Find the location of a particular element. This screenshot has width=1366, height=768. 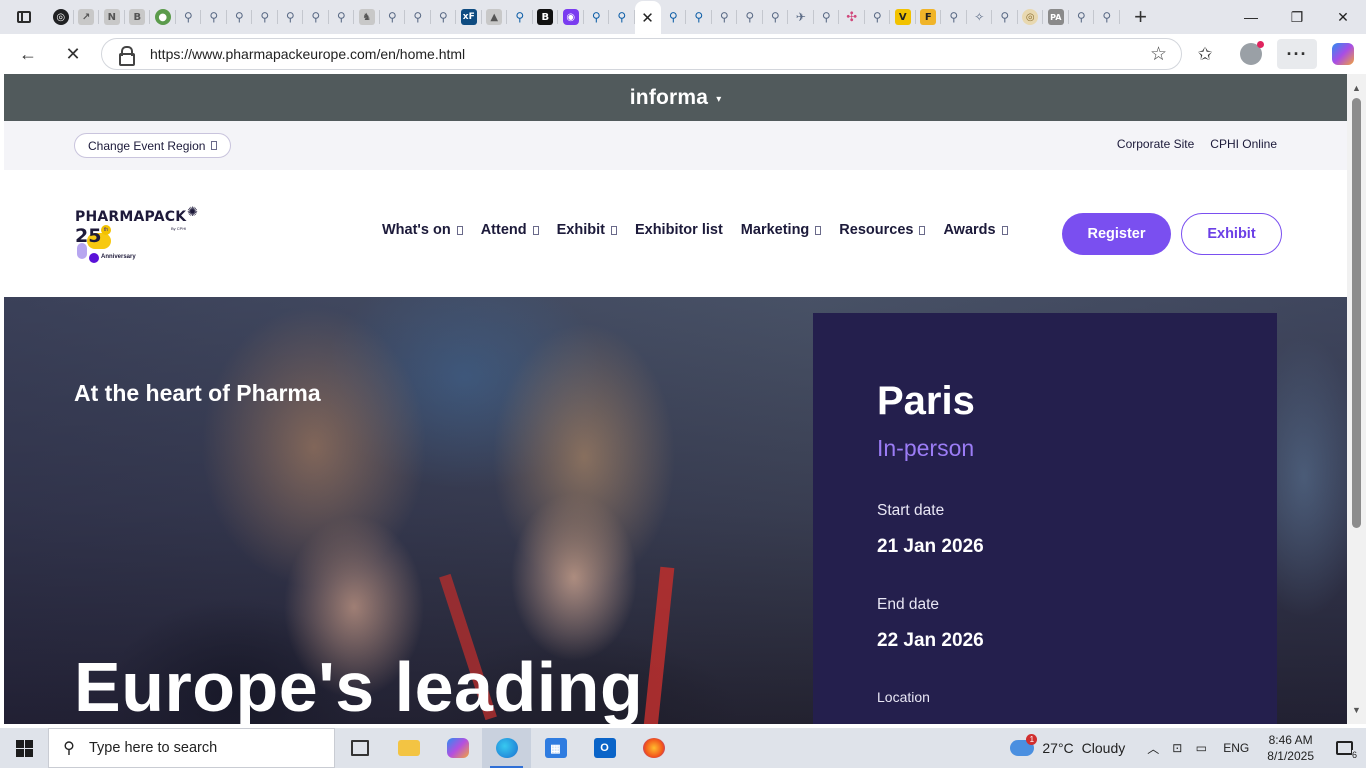

tab: ✣ is located at coordinates (852, 17).